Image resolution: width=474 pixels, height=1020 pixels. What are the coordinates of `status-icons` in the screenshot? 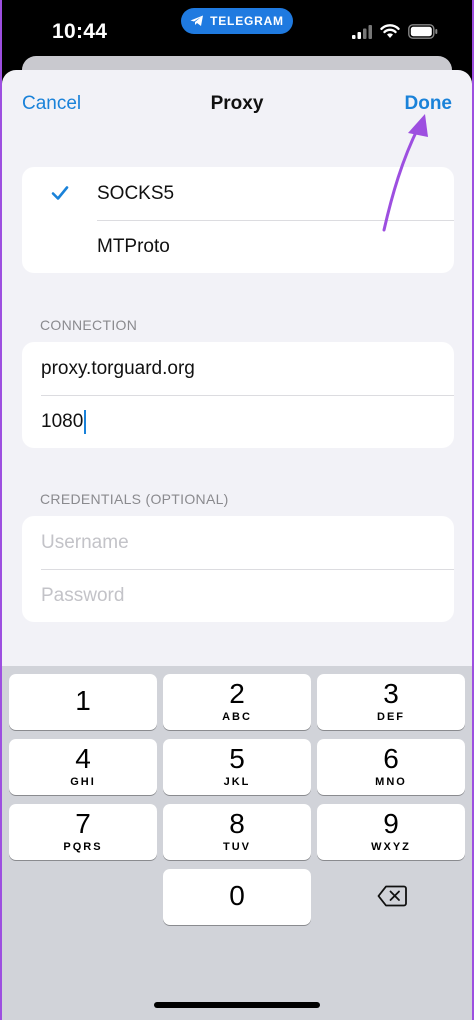 It's located at (395, 31).